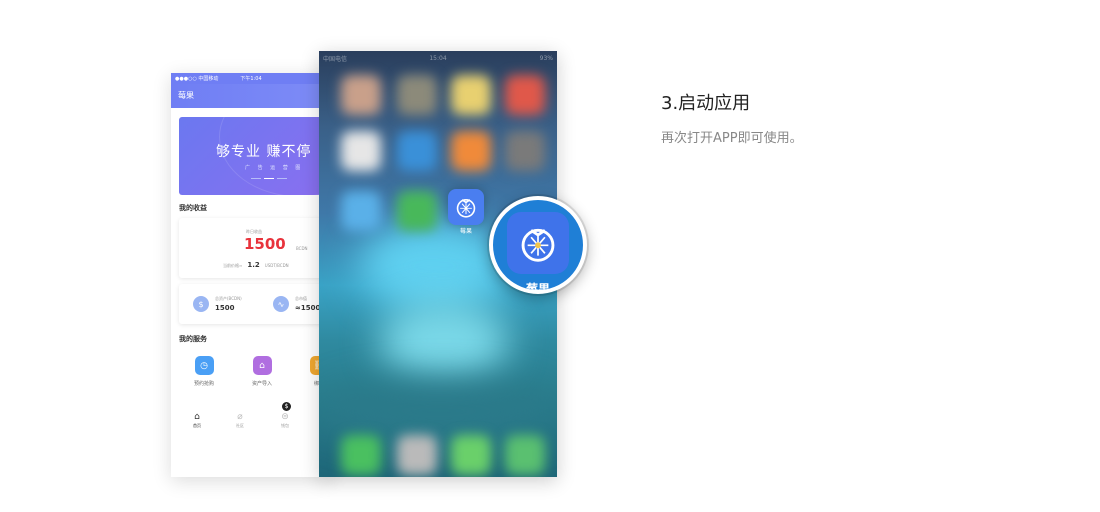 The width and height of the screenshot is (1100, 512). What do you see at coordinates (335, 59) in the screenshot?
I see `carrier-label: 中国电信` at bounding box center [335, 59].